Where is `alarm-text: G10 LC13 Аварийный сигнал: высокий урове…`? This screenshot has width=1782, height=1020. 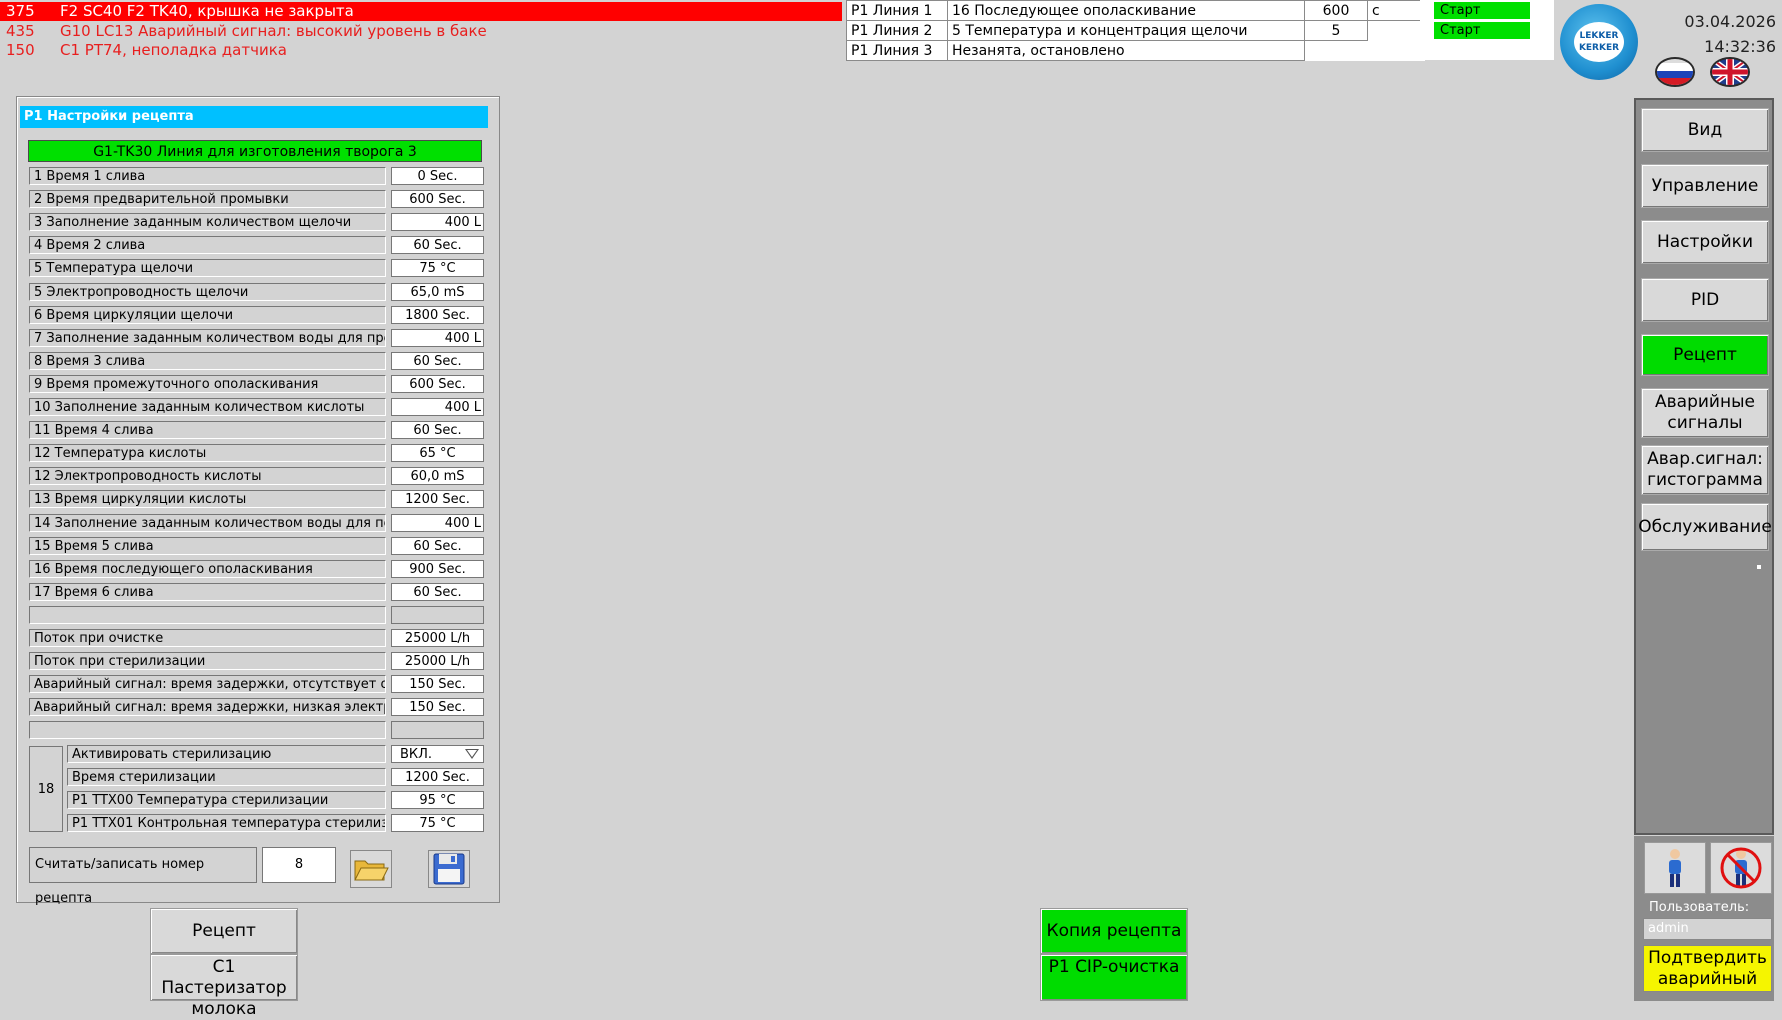
alarm-text: G10 LC13 Аварийный сигнал: высокий урове… is located at coordinates (273, 31).